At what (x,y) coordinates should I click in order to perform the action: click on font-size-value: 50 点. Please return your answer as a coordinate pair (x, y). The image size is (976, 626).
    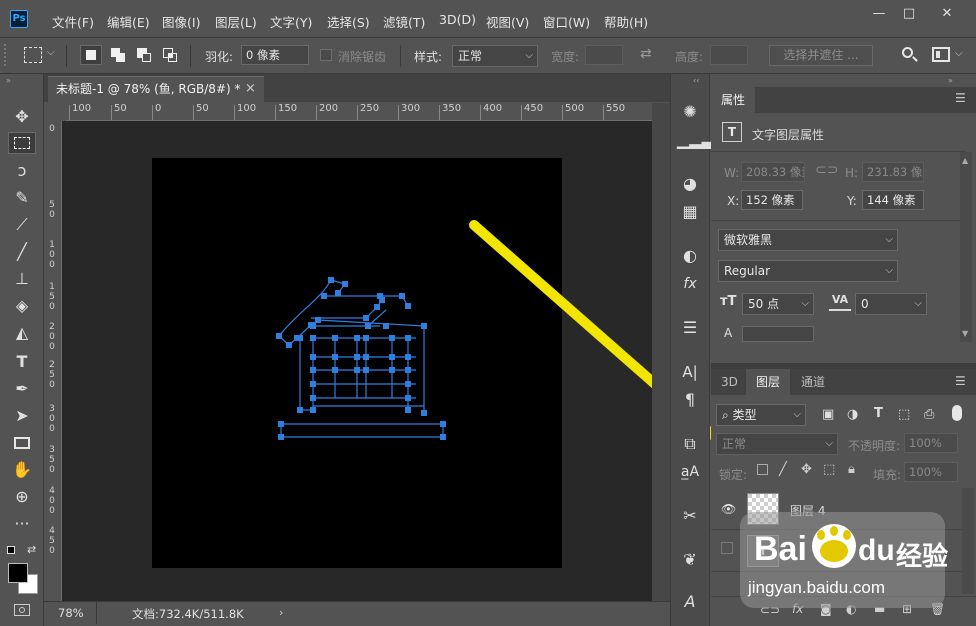
    Looking at the image, I should click on (764, 304).